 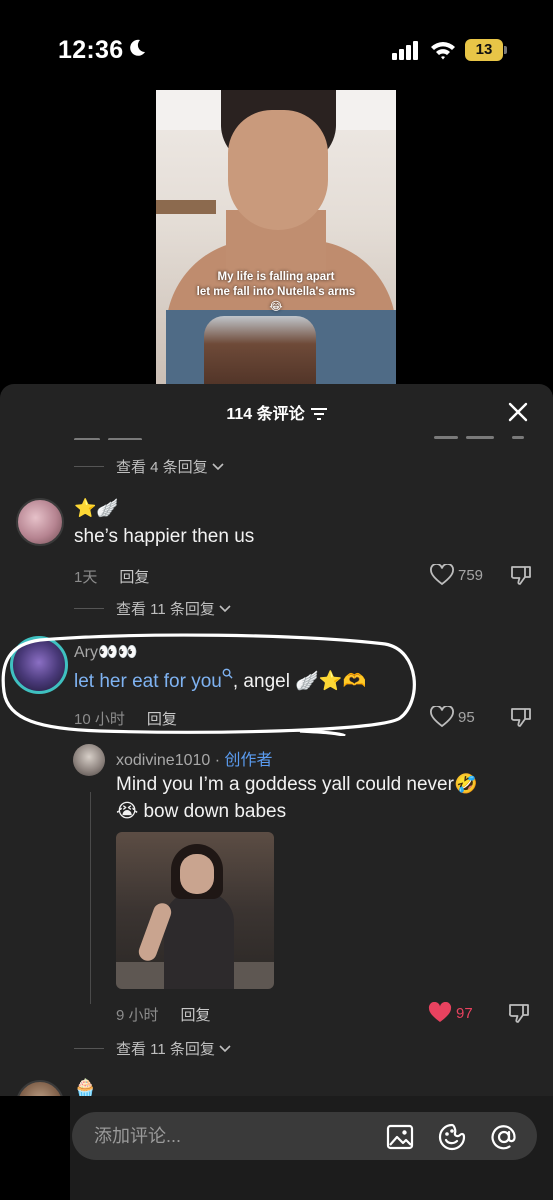 I want to click on status-bar: 12:36 13, so click(x=276, y=45).